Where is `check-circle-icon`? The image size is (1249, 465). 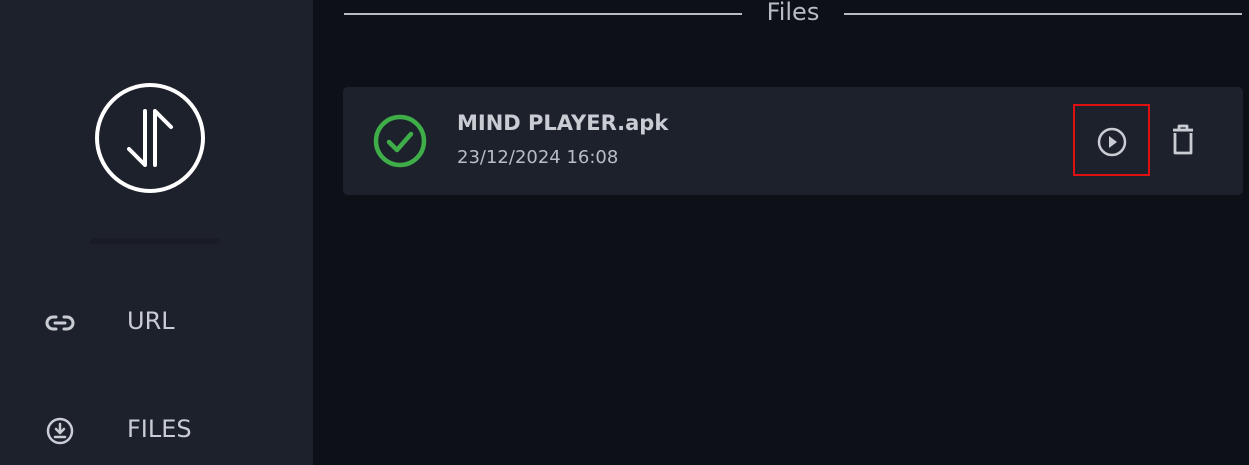 check-circle-icon is located at coordinates (400, 141).